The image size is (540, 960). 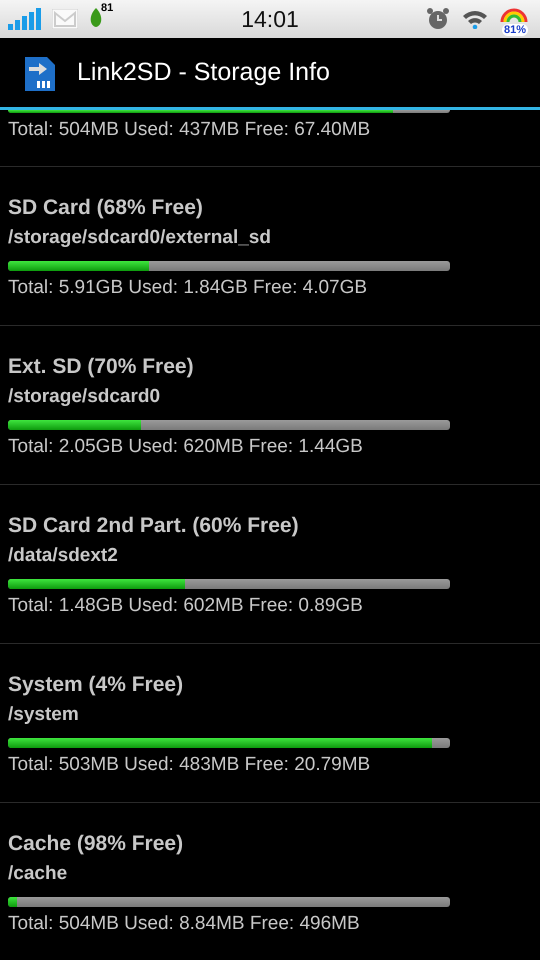 I want to click on storage-name: SD Card 2nd Part. (60% Free), so click(x=154, y=526).